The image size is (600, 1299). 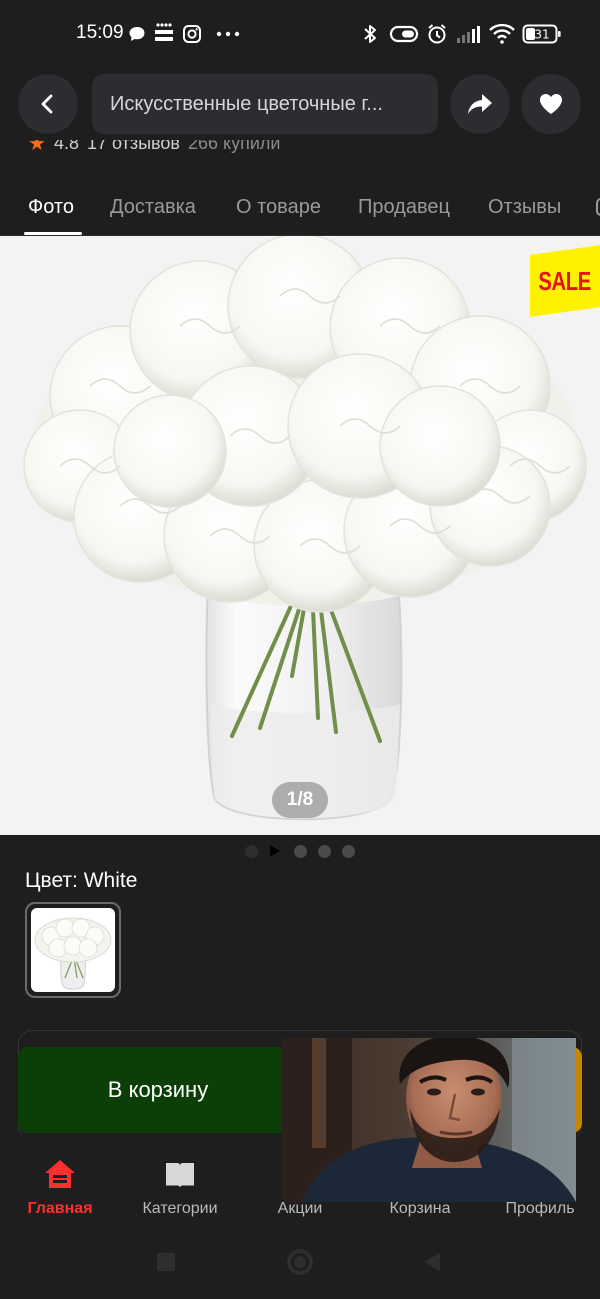 I want to click on wifi-icon, so click(x=502, y=34).